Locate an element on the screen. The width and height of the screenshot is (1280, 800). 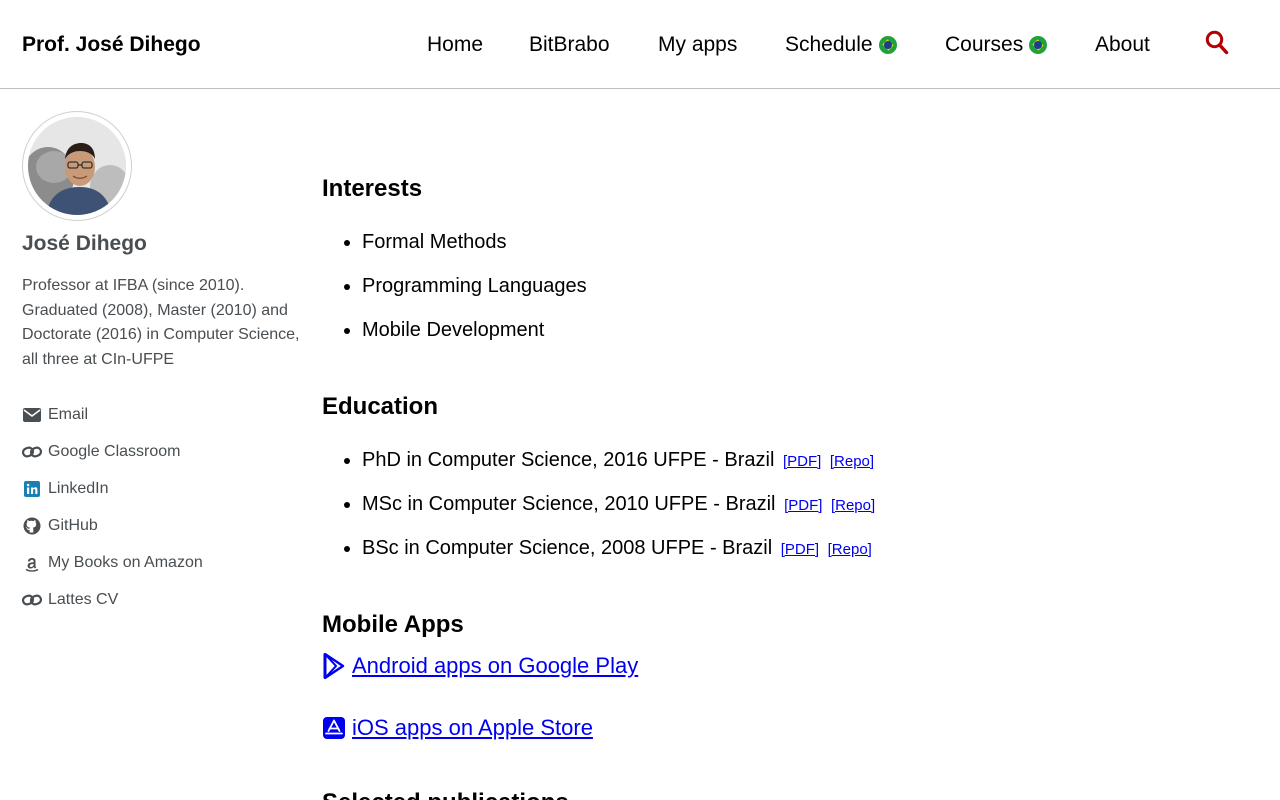
nav-bitbrabo: BitBrabo is located at coordinates (569, 45).